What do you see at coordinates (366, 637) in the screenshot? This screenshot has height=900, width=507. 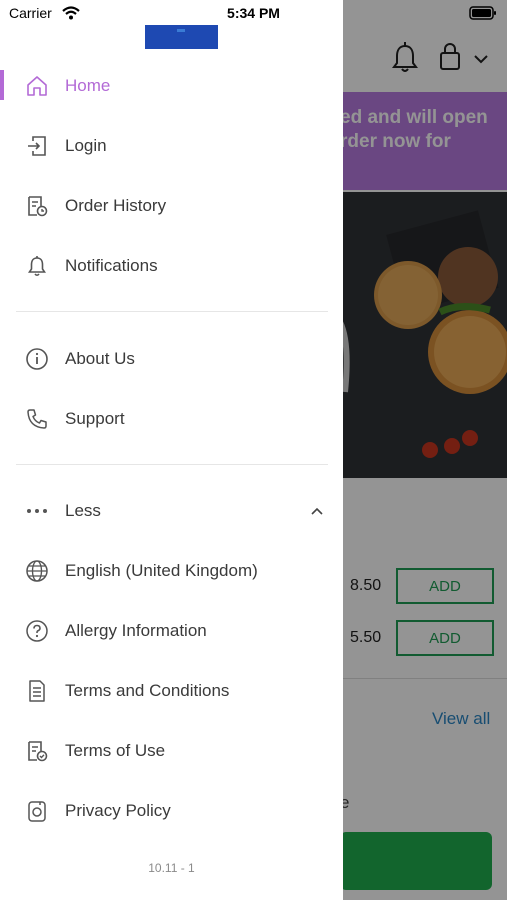 I see `product-price: 5.50` at bounding box center [366, 637].